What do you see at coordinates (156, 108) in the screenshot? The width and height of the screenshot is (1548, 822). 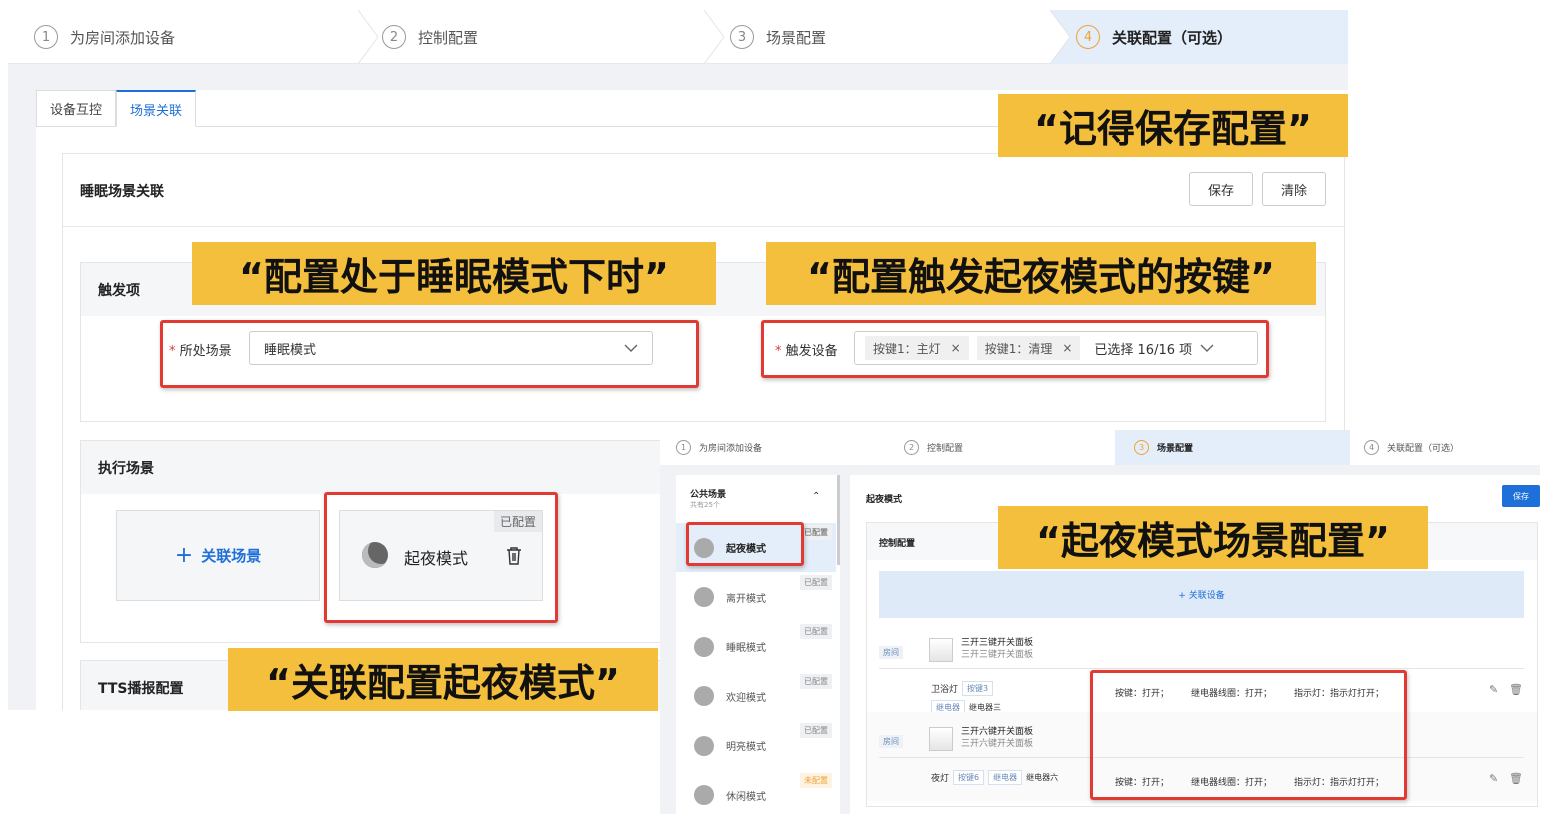 I see `tab-scene-link: 场景关联` at bounding box center [156, 108].